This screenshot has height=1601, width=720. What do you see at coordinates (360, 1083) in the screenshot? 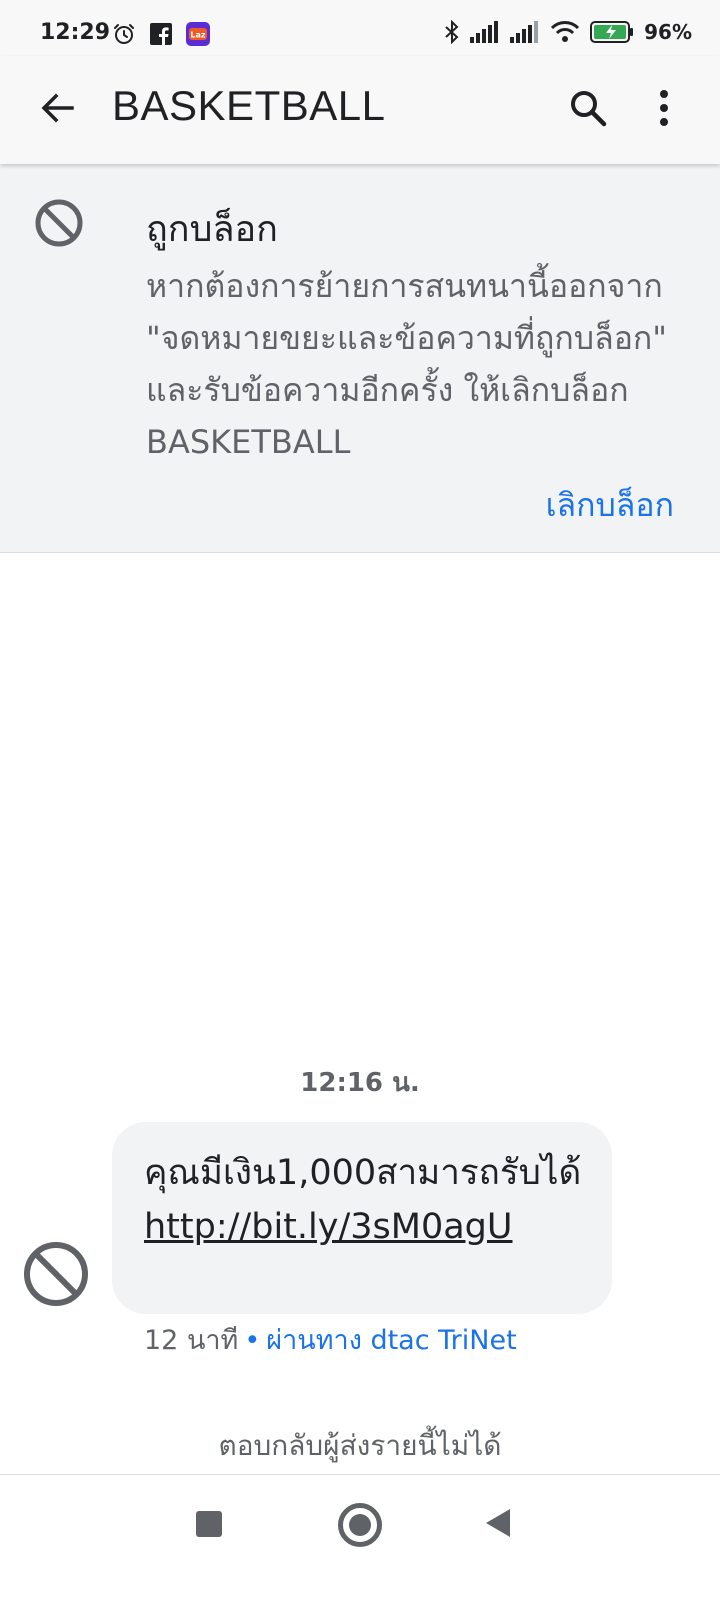
I see `message-timestamp: 12:16 น.` at bounding box center [360, 1083].